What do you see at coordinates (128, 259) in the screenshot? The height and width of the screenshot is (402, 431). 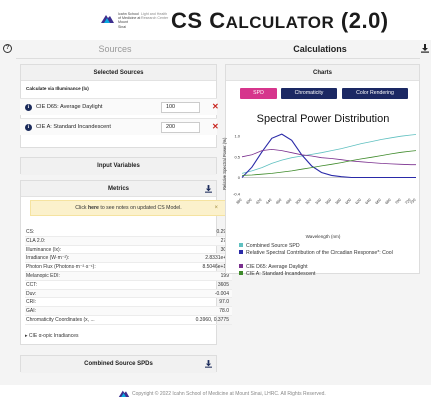 I see `metric-row: Irradiance (W·m⁻²): 2.8331e+0` at bounding box center [128, 259].